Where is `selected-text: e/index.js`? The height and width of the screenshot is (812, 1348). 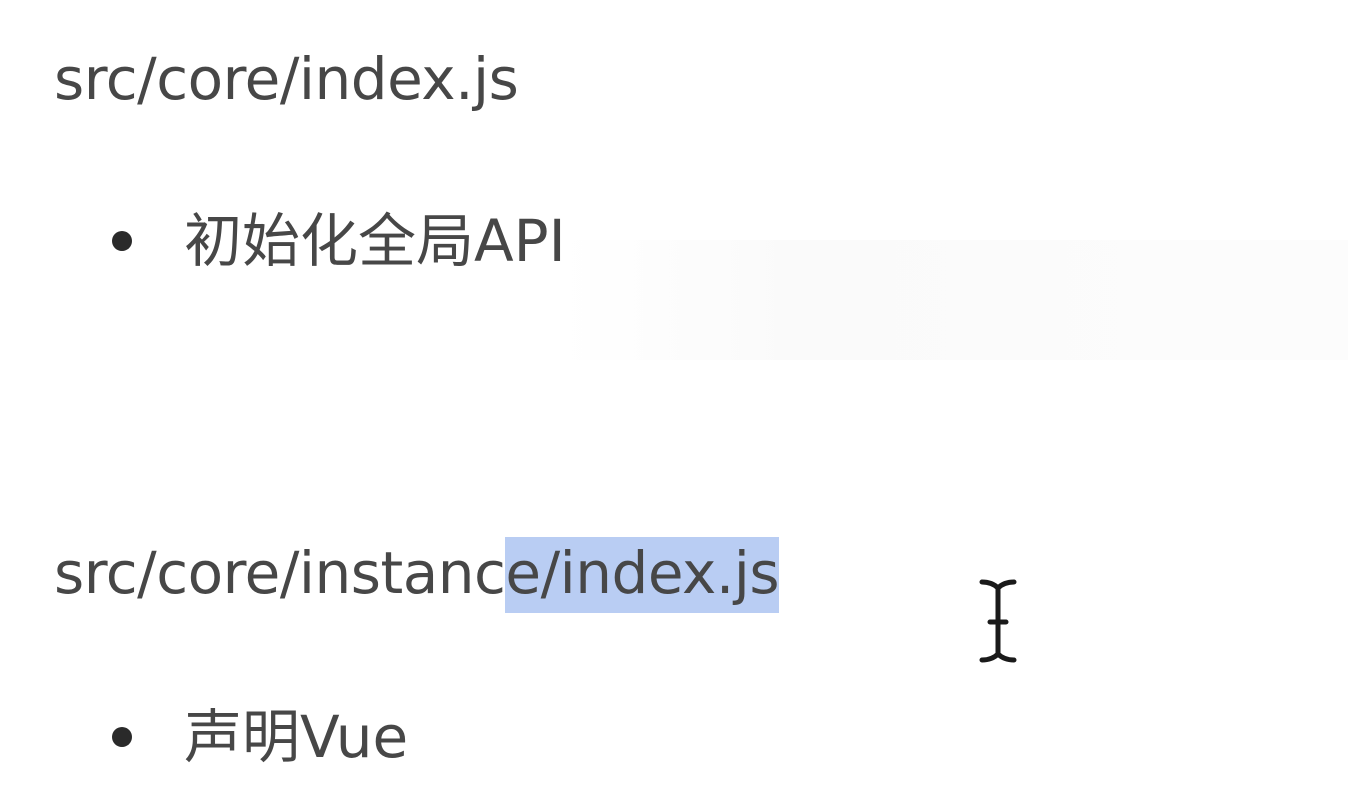 selected-text: e/index.js is located at coordinates (642, 575).